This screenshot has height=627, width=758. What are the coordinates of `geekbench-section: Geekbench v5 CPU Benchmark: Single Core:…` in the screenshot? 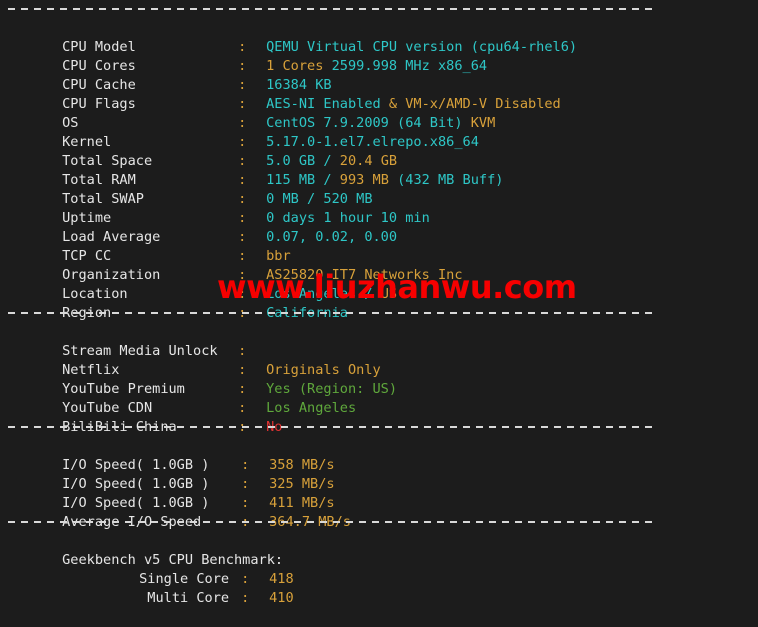 It's located at (379, 569).